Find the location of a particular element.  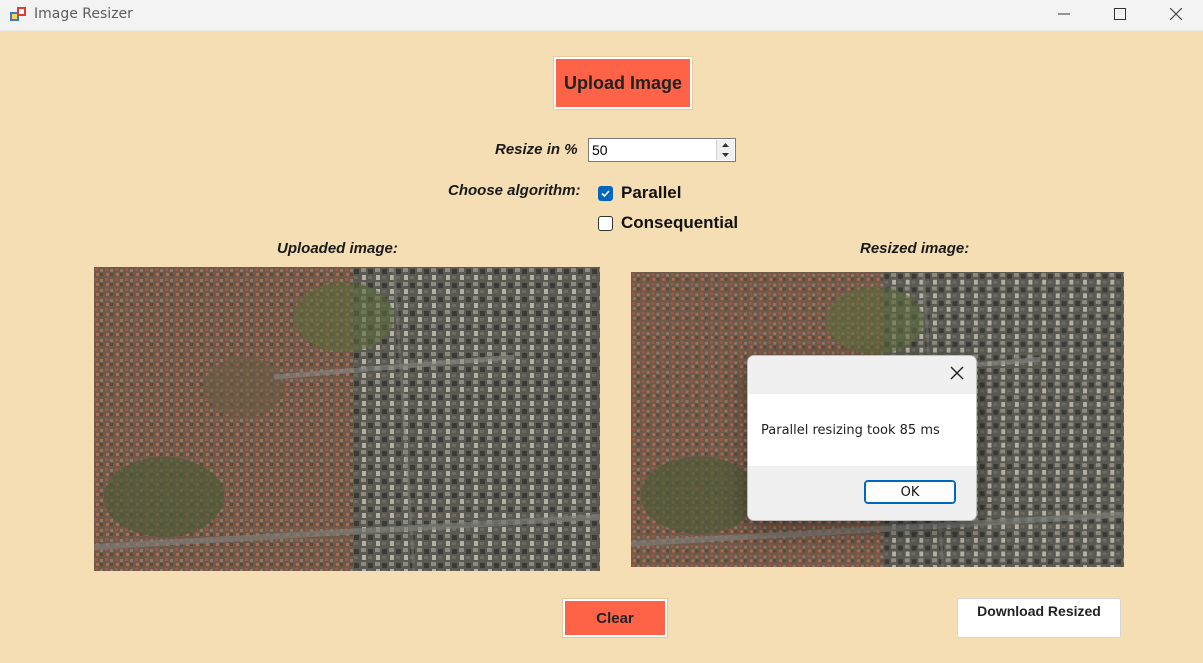

parallel-option-label: Parallel is located at coordinates (651, 193).